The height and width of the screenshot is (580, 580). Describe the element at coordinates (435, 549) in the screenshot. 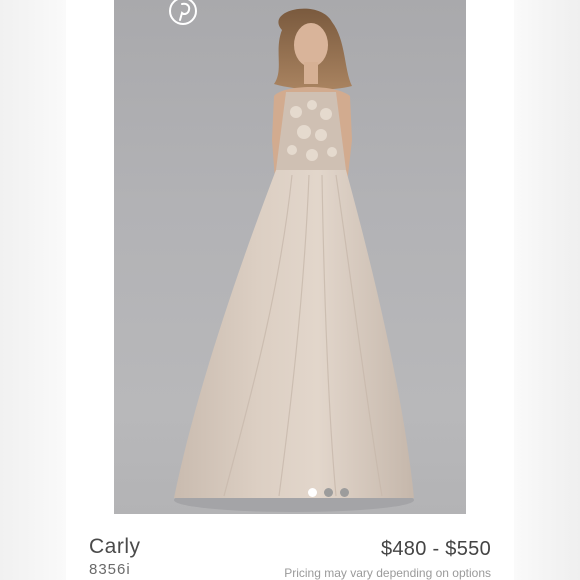

I see `product-price: $480 - $550` at that location.